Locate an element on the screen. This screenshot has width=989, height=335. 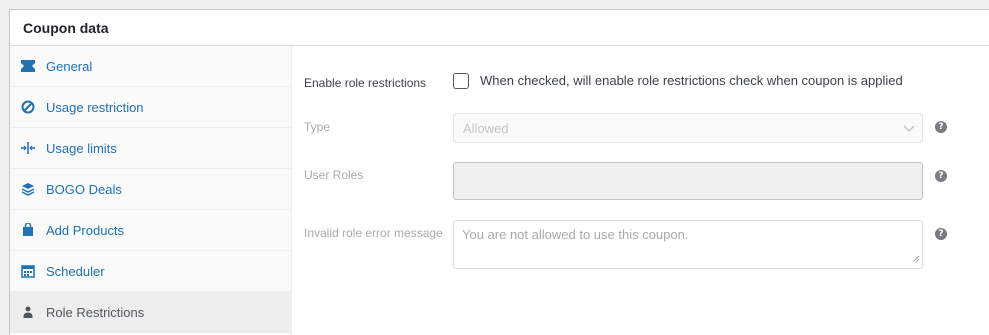
tab-role-restrictions: Role Restrictions is located at coordinates (150, 312).